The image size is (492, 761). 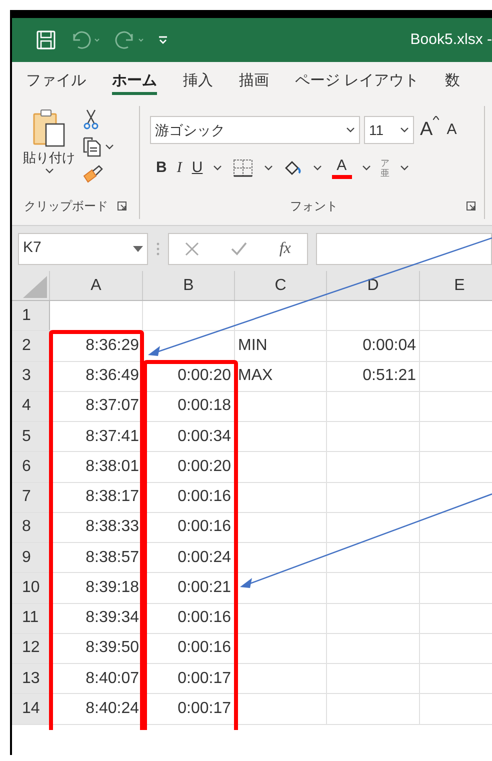 I want to click on table-cell-text: MIN, so click(x=253, y=346).